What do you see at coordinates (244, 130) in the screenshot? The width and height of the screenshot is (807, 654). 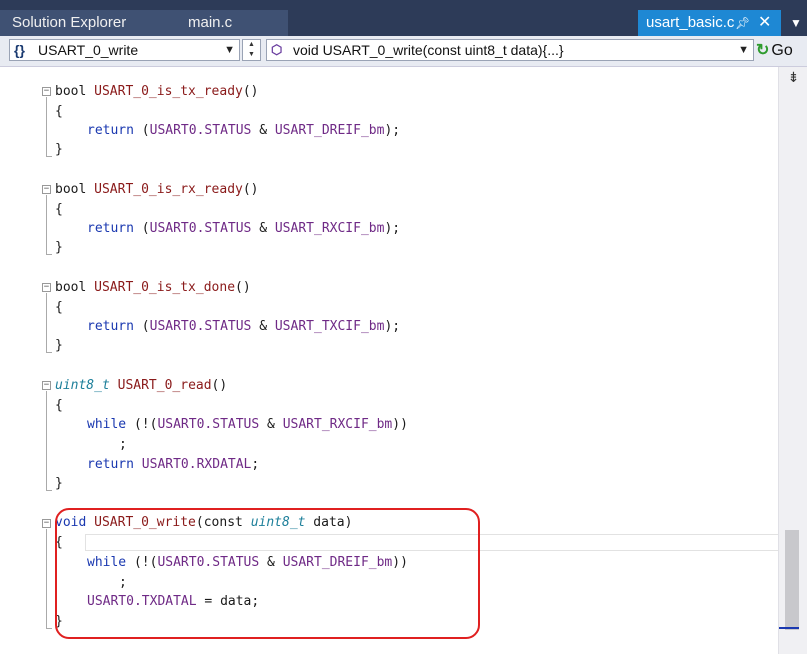 I see `code-line: return (USART0.STATUS & USART_DREIF_bm);` at bounding box center [244, 130].